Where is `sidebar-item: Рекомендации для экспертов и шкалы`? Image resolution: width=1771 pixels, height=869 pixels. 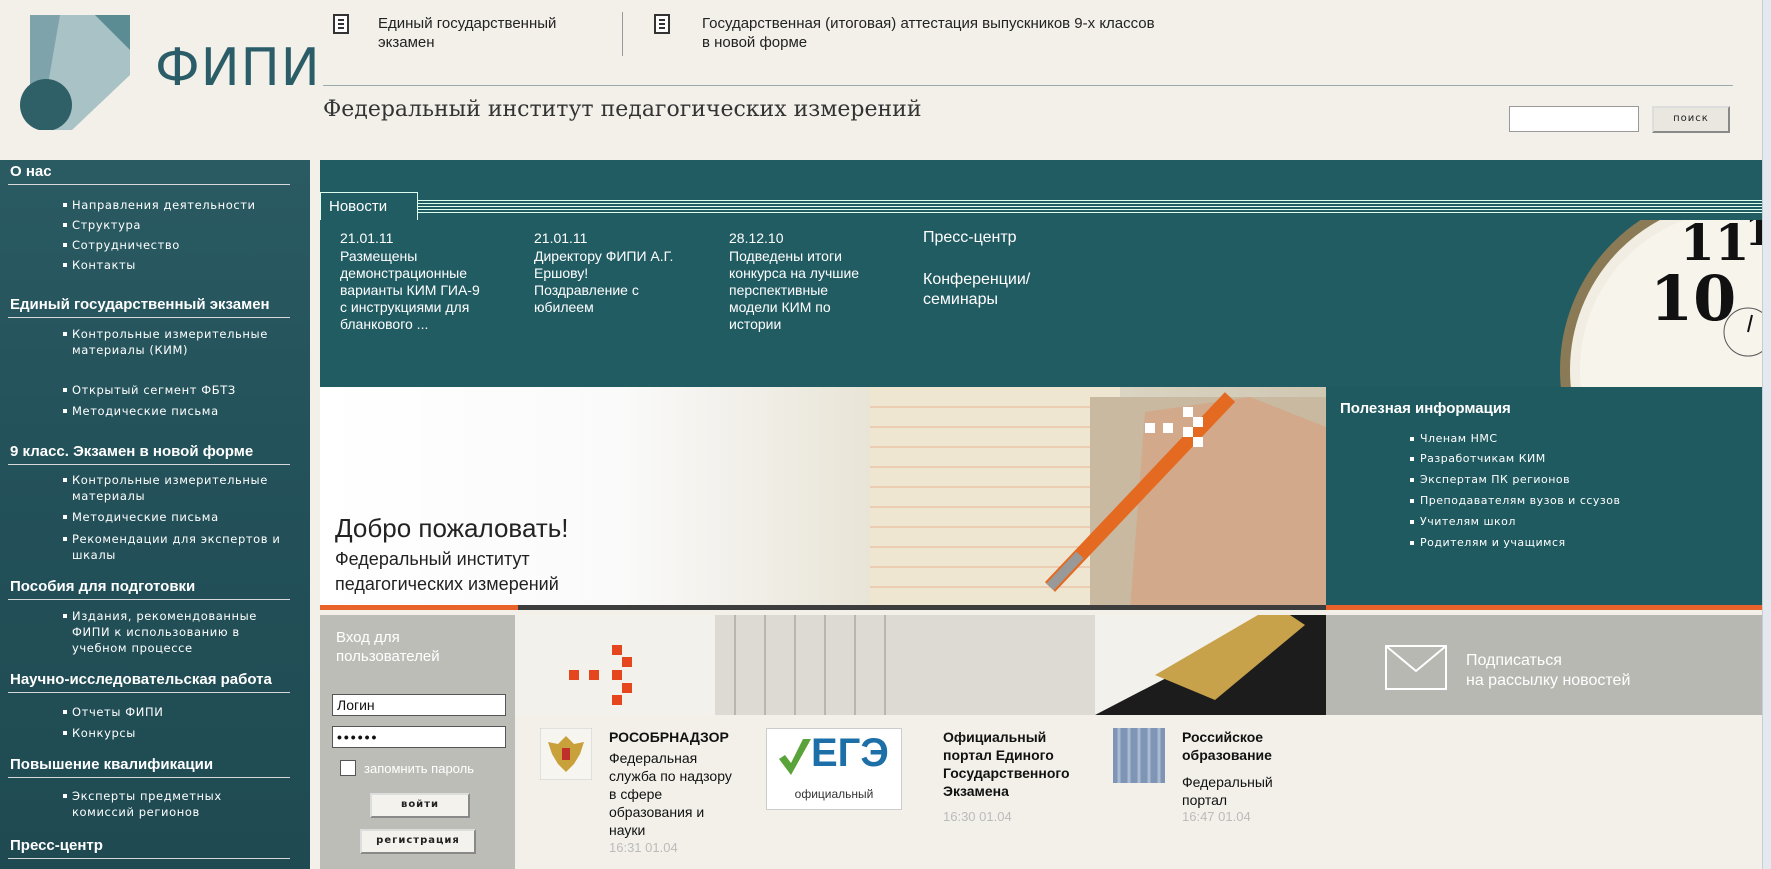 sidebar-item: Рекомендации для экспертов и шкалы is located at coordinates (172, 547).